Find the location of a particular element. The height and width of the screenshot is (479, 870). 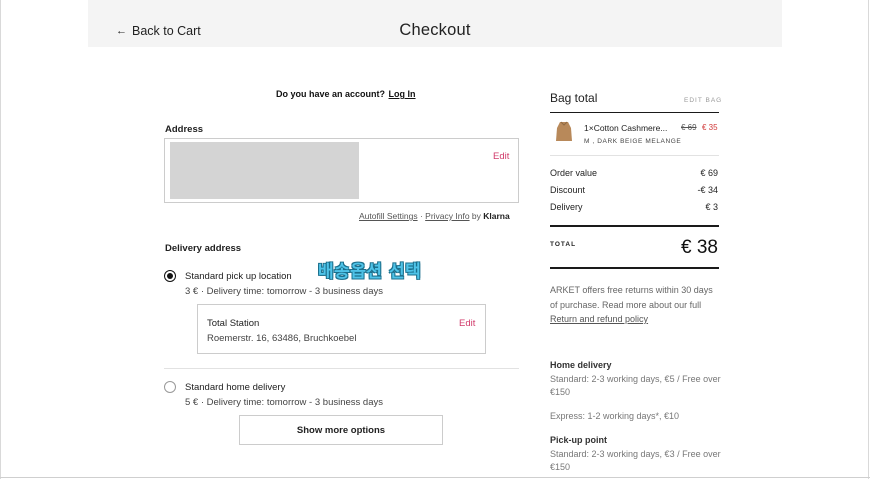

autofill-by-text: by is located at coordinates (476, 216).